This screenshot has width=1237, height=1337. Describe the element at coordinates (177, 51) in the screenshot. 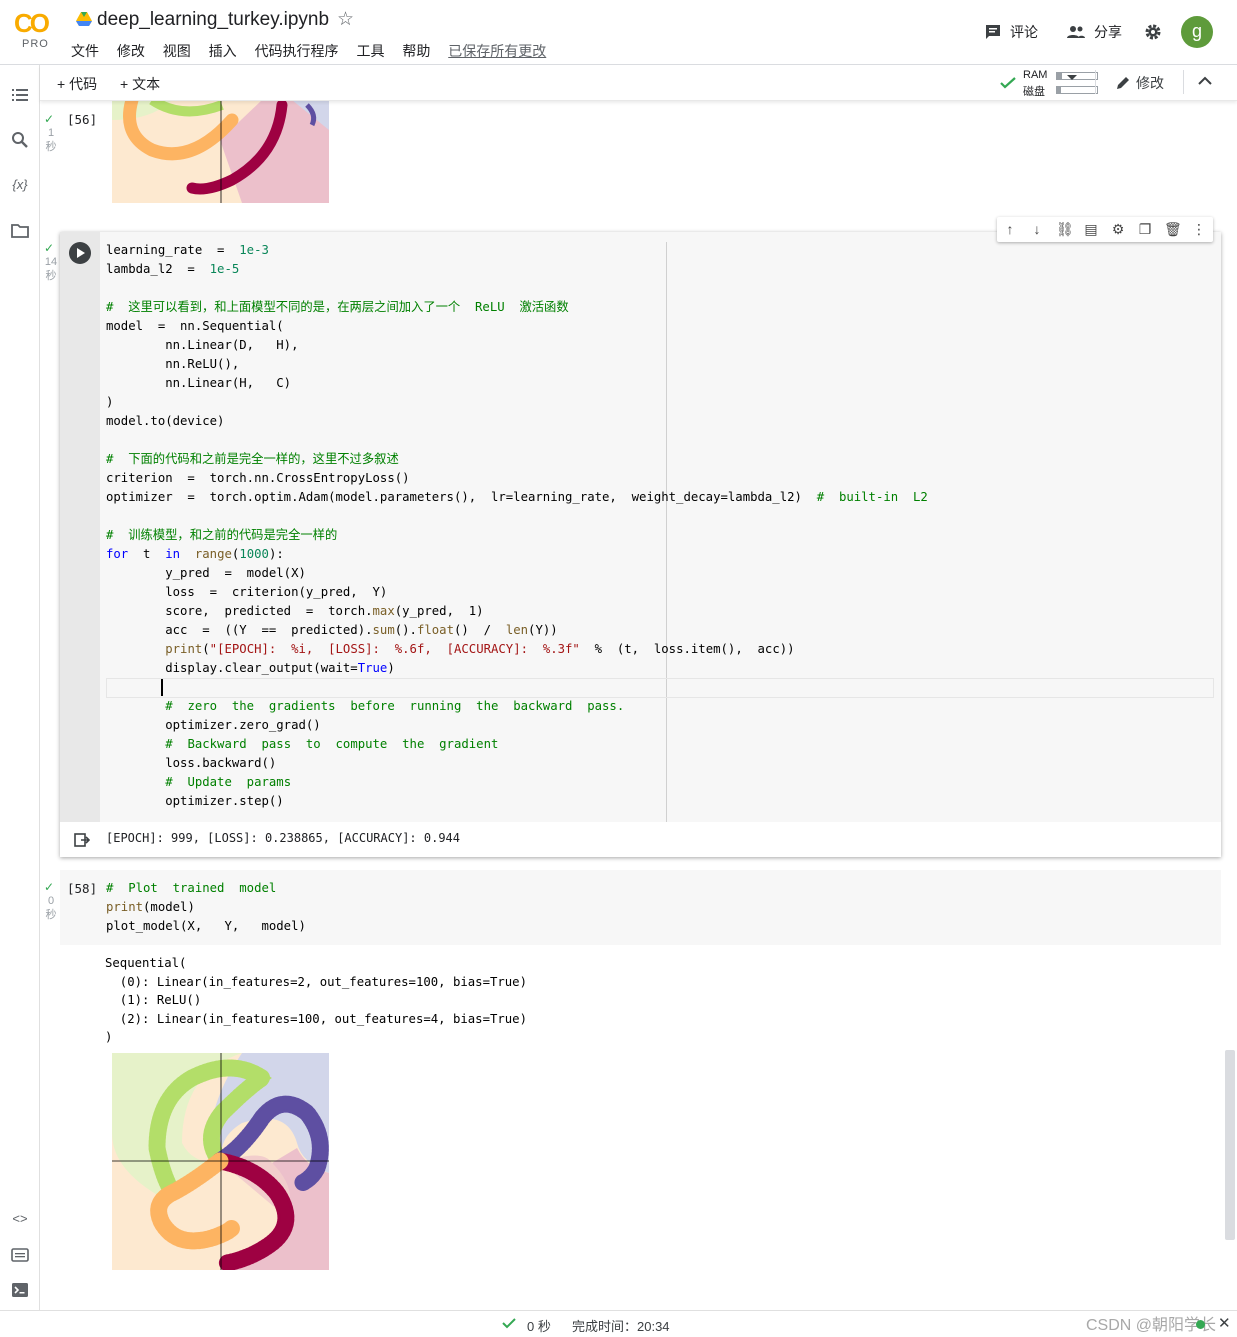

I see `menu-view: 视图` at that location.